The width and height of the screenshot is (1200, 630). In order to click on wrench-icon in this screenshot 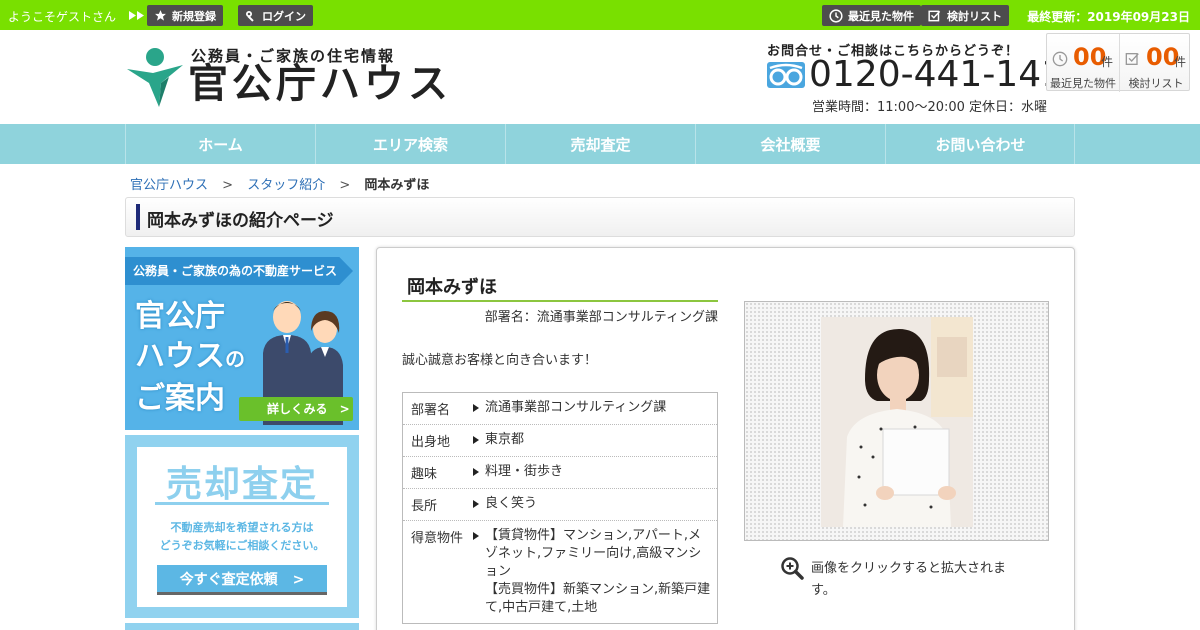, I will do `click(251, 16)`.